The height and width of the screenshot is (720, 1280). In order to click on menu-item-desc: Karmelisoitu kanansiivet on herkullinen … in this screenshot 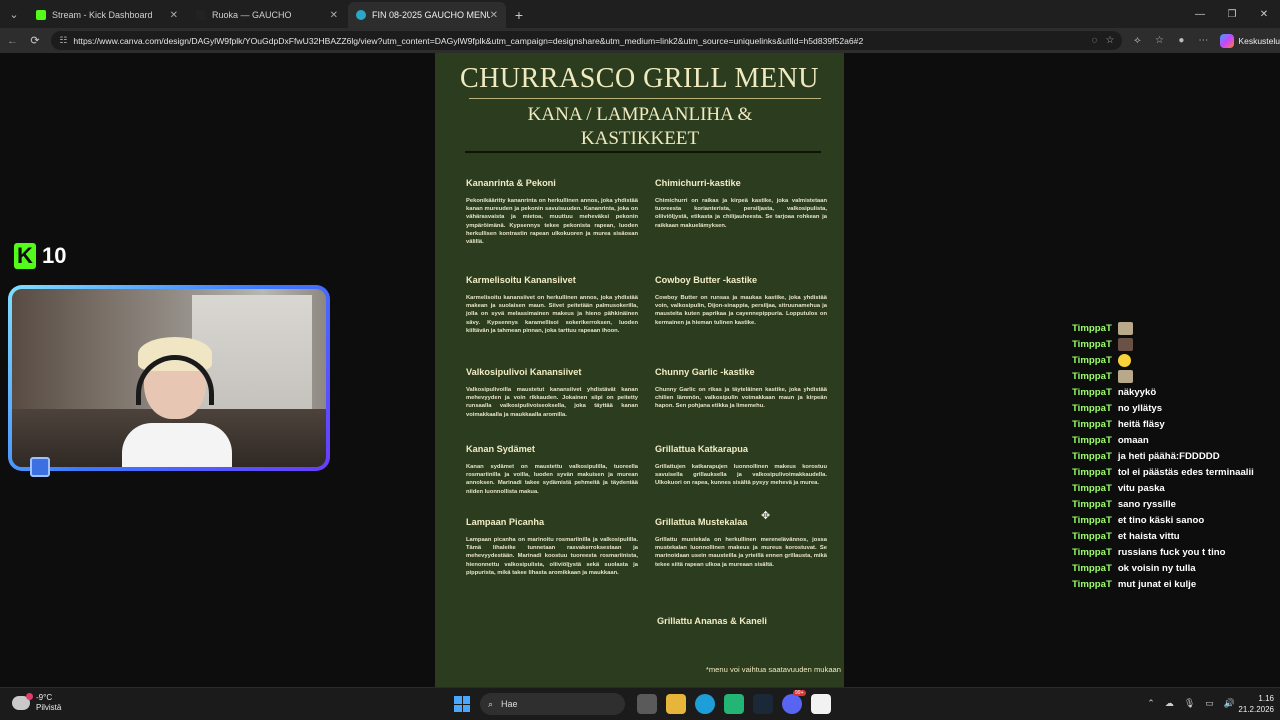, I will do `click(552, 314)`.